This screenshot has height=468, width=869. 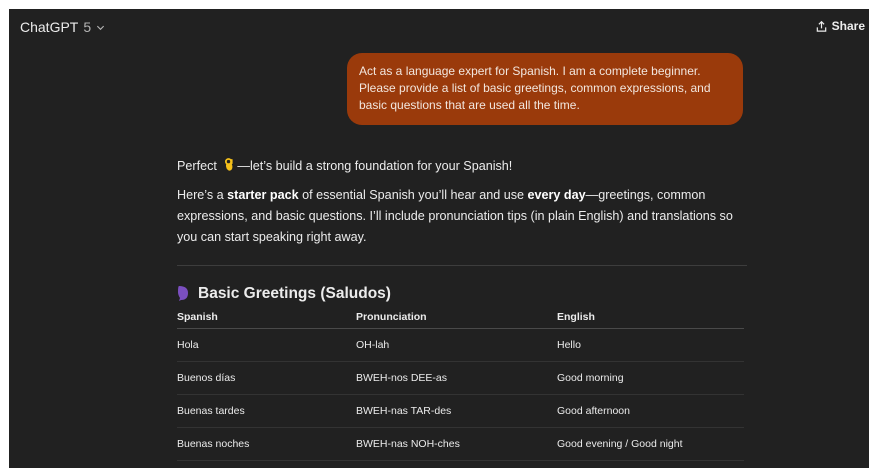 I want to click on table-header-row: Spanish Pronunciation English, so click(x=460, y=318).